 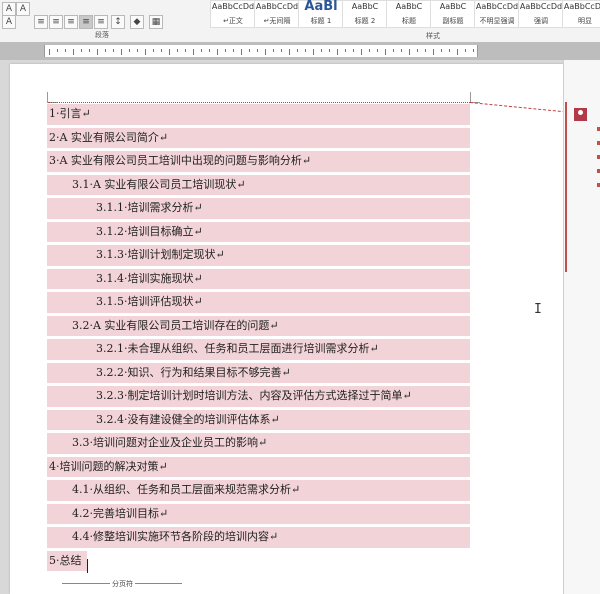 I want to click on style-name: 标题, so click(x=409, y=21).